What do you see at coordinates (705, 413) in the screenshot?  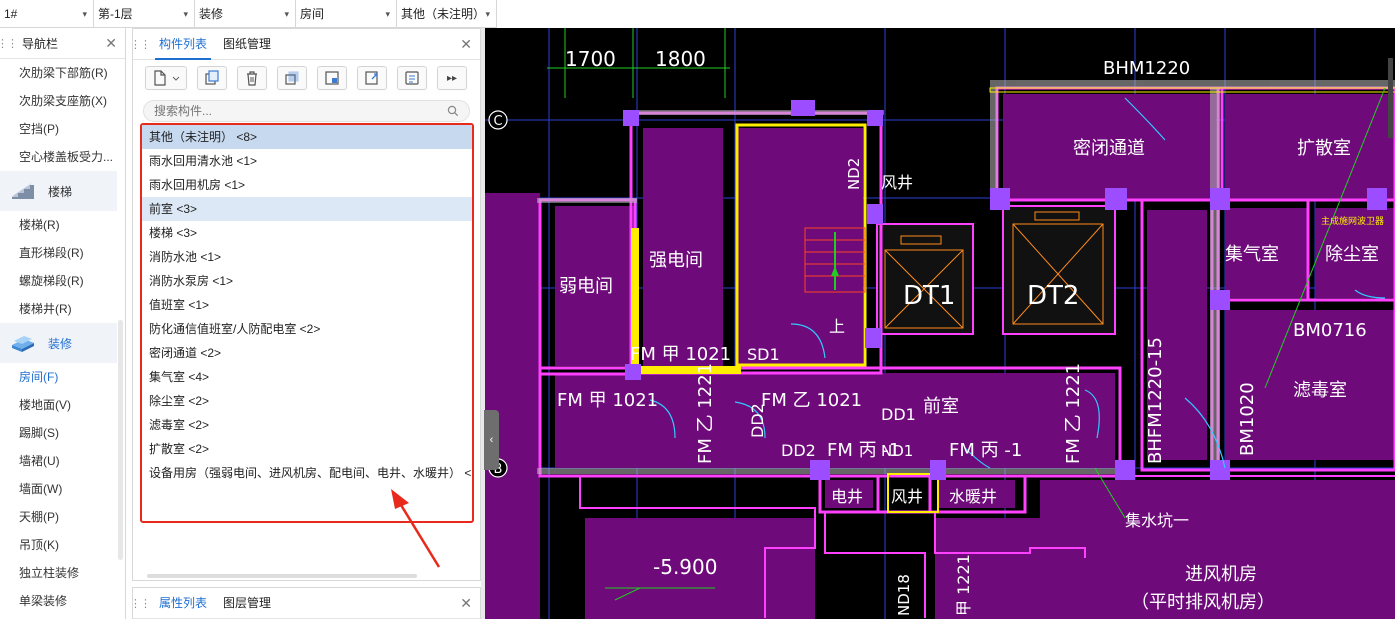 I see `door-label: FM 乙 1221` at bounding box center [705, 413].